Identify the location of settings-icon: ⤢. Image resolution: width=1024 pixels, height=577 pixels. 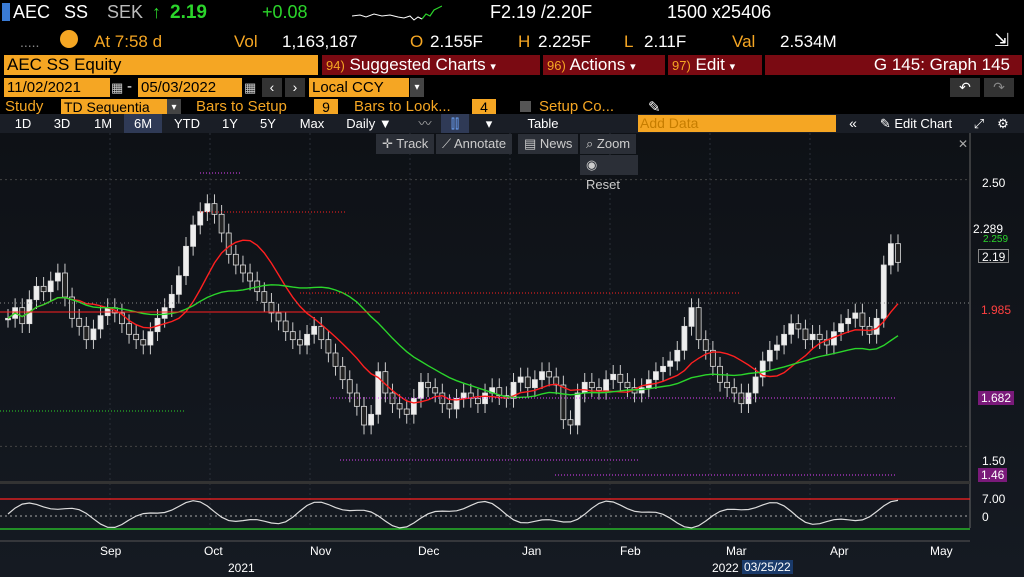
(979, 123).